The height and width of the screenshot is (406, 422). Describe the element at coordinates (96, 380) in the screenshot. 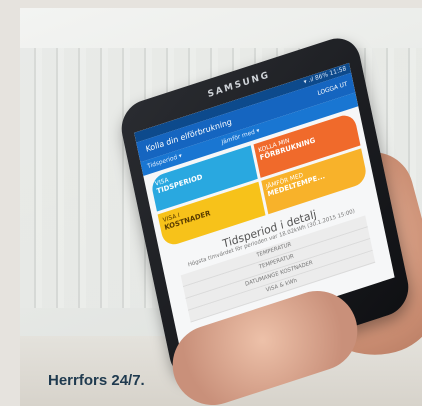

I see `caption: Herrfors 24/7.` at that location.